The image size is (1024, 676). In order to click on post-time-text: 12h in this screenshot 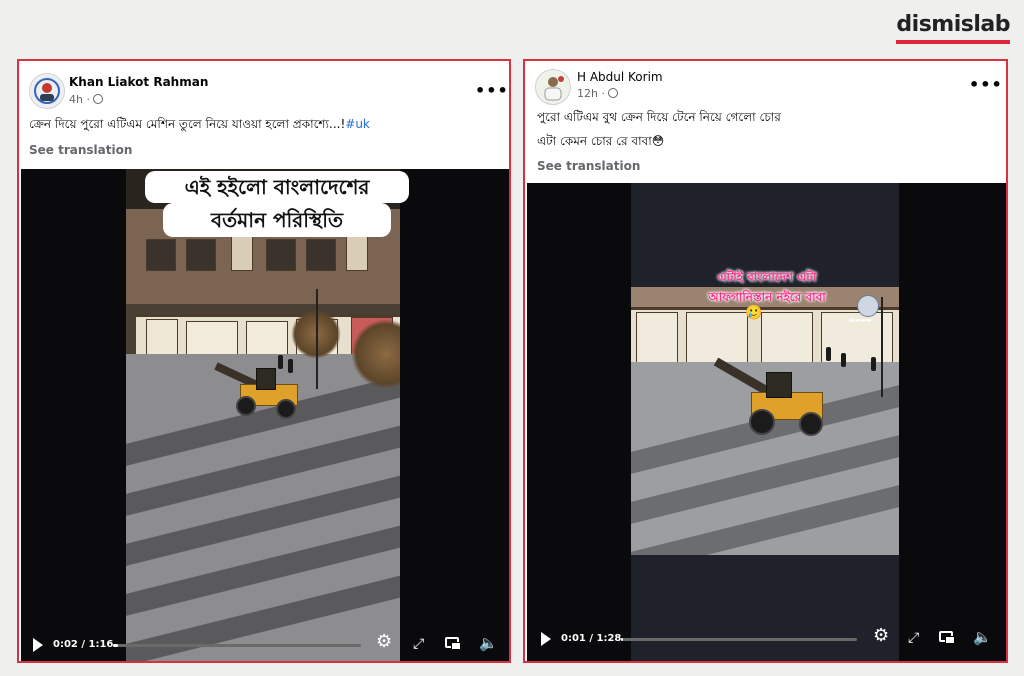, I will do `click(587, 93)`.